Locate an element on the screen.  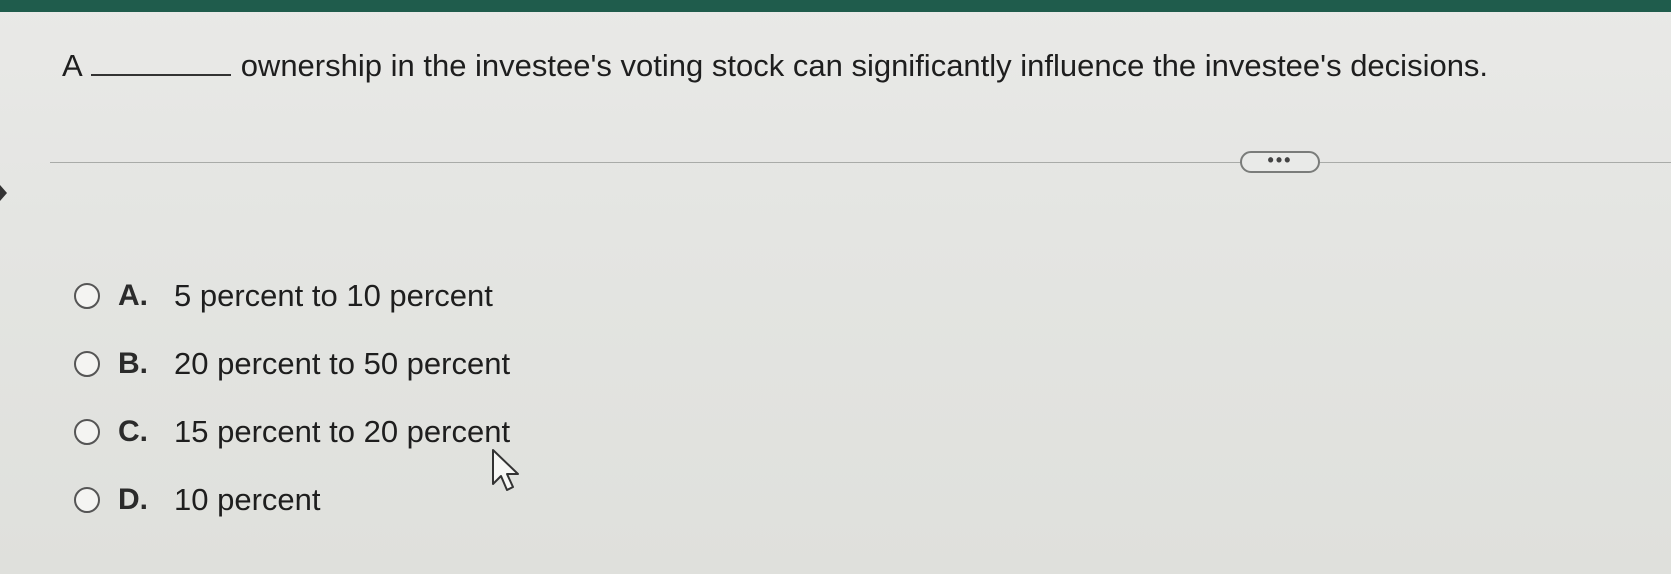
option-b: B. 20 percent to 50 percent is located at coordinates (290, 364).